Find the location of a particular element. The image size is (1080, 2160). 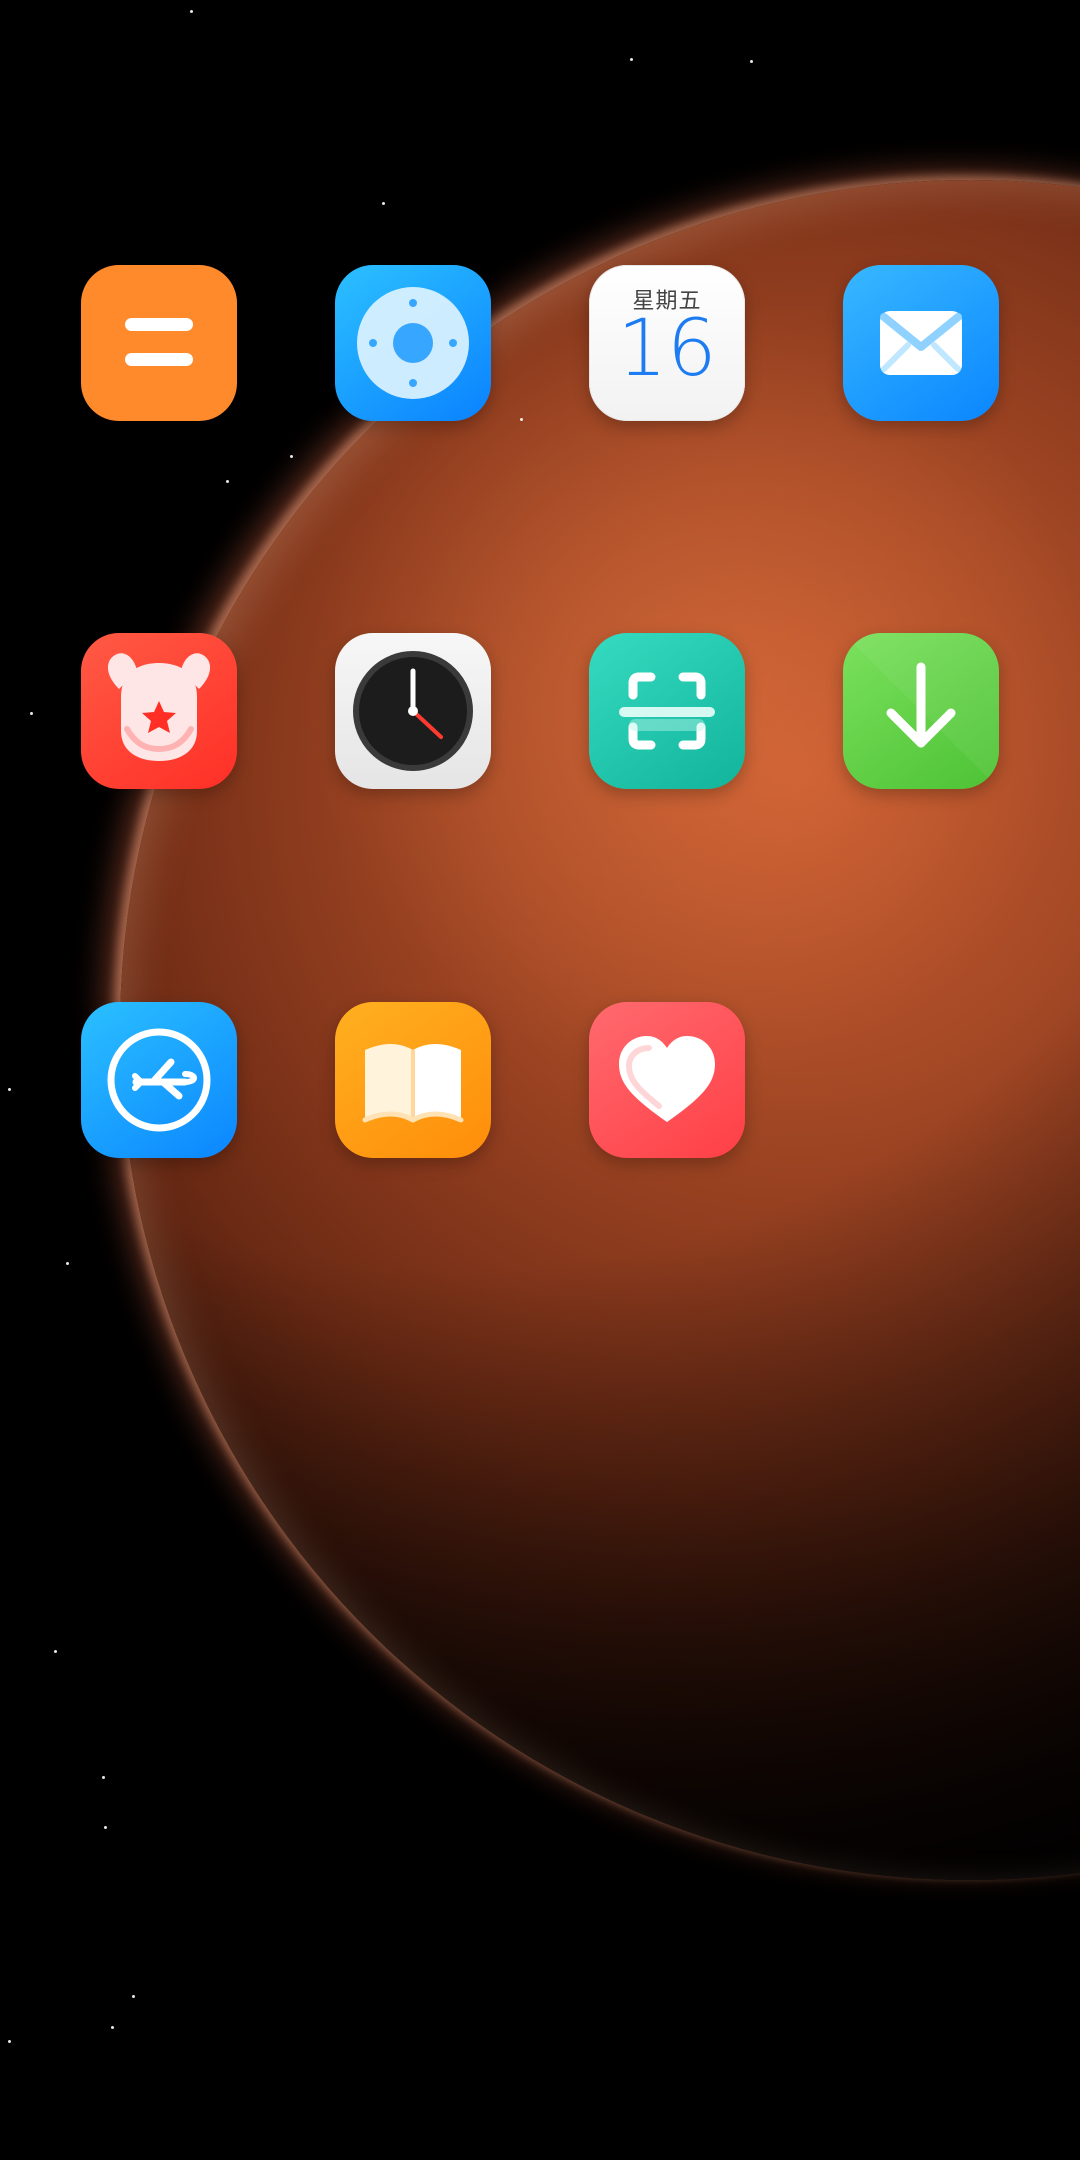

download-icon is located at coordinates (921, 711).